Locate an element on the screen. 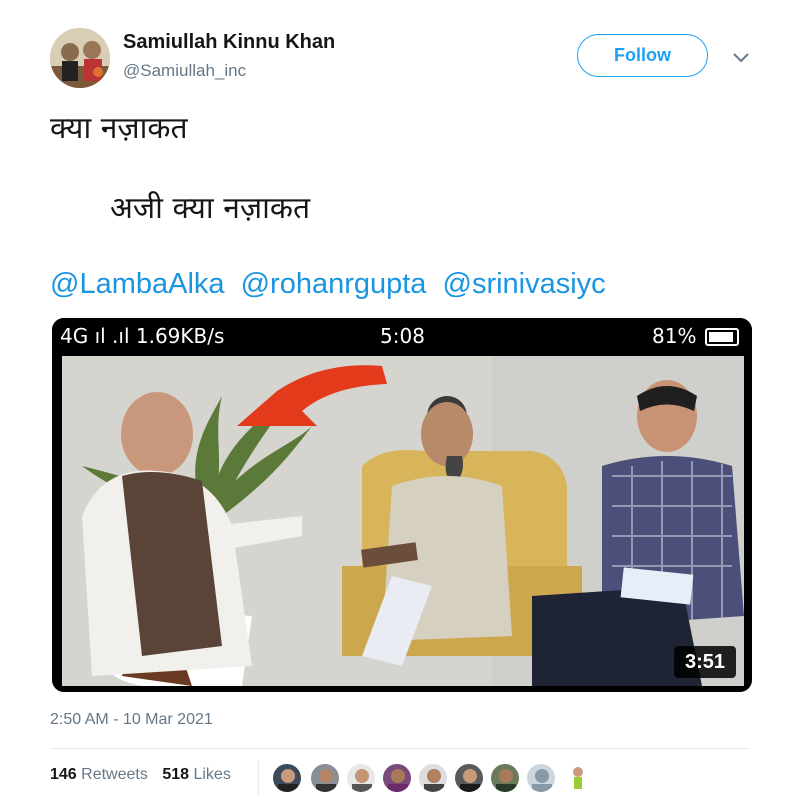 The image size is (800, 808). chevron-down-icon is located at coordinates (741, 57).